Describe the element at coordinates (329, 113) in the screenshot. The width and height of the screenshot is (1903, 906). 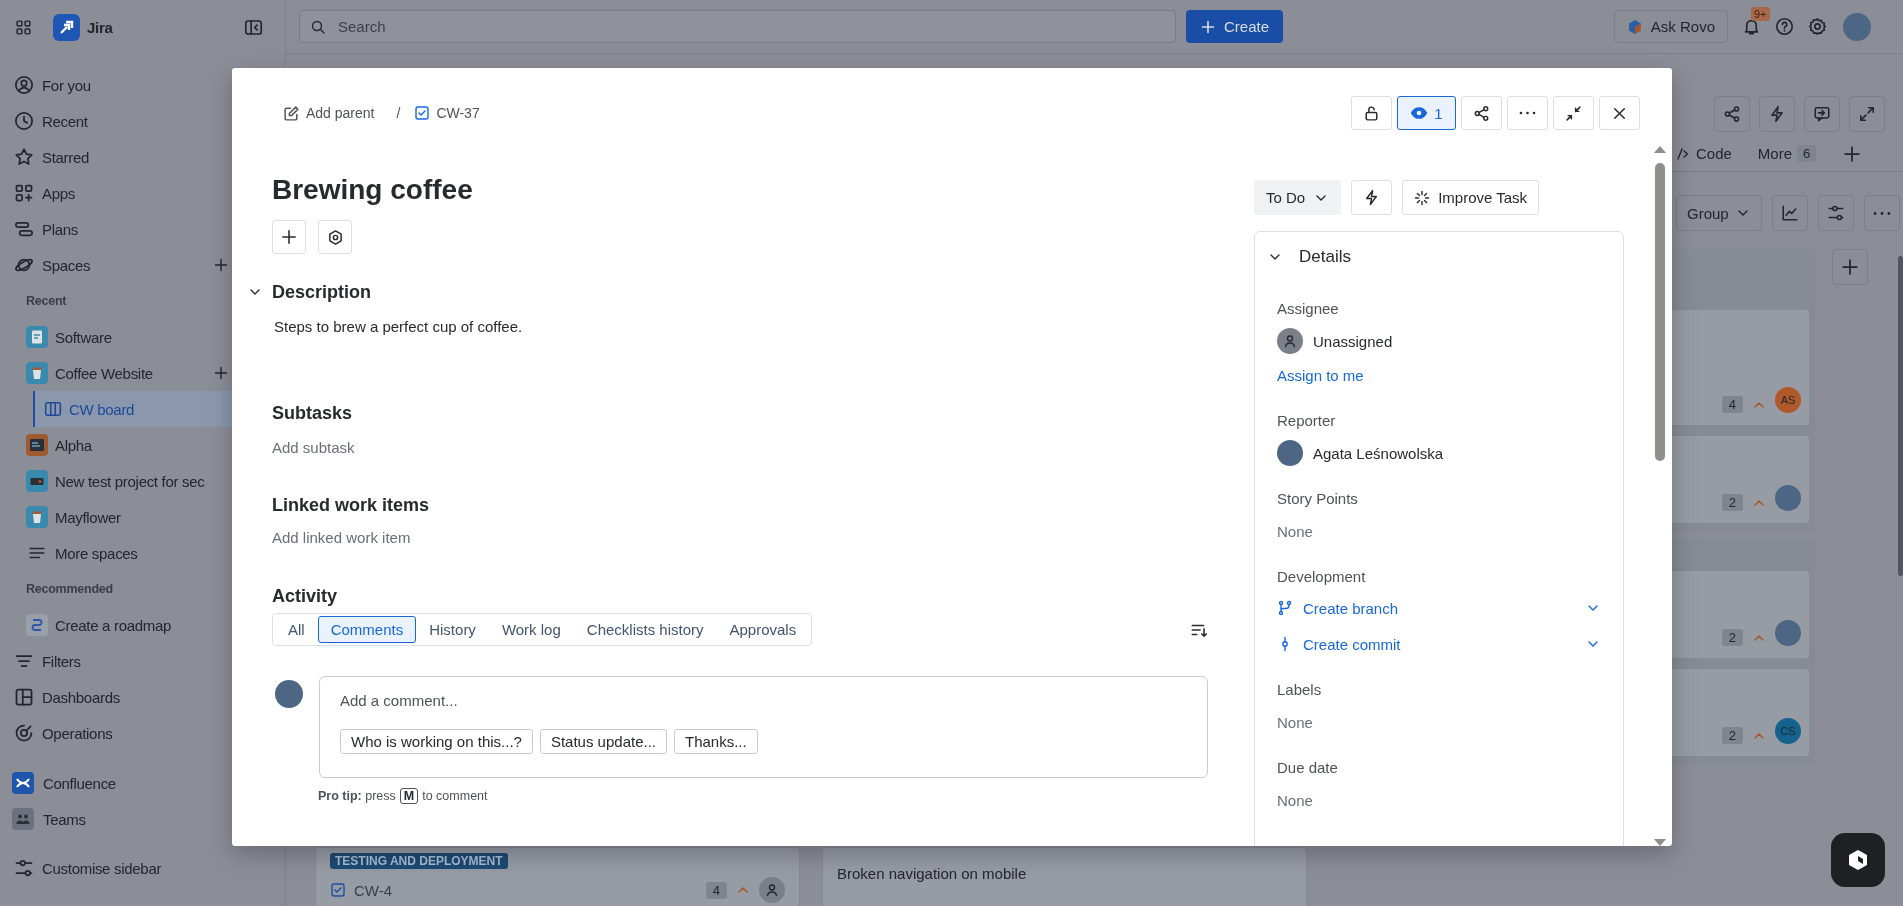
I see `add-parent-button: Add parent` at that location.